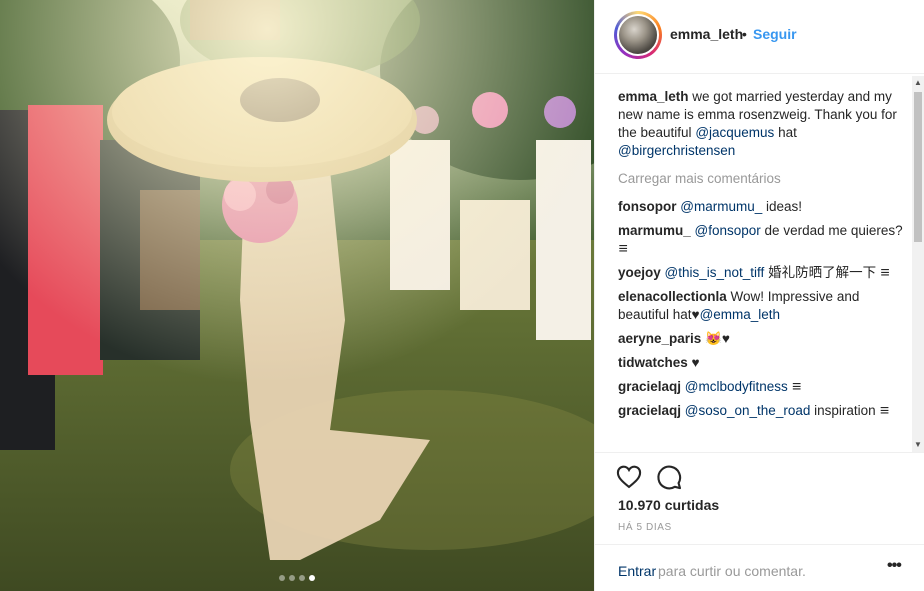 The image size is (924, 591). I want to click on post-timestamp: HÁ 5 DIAS, so click(645, 527).